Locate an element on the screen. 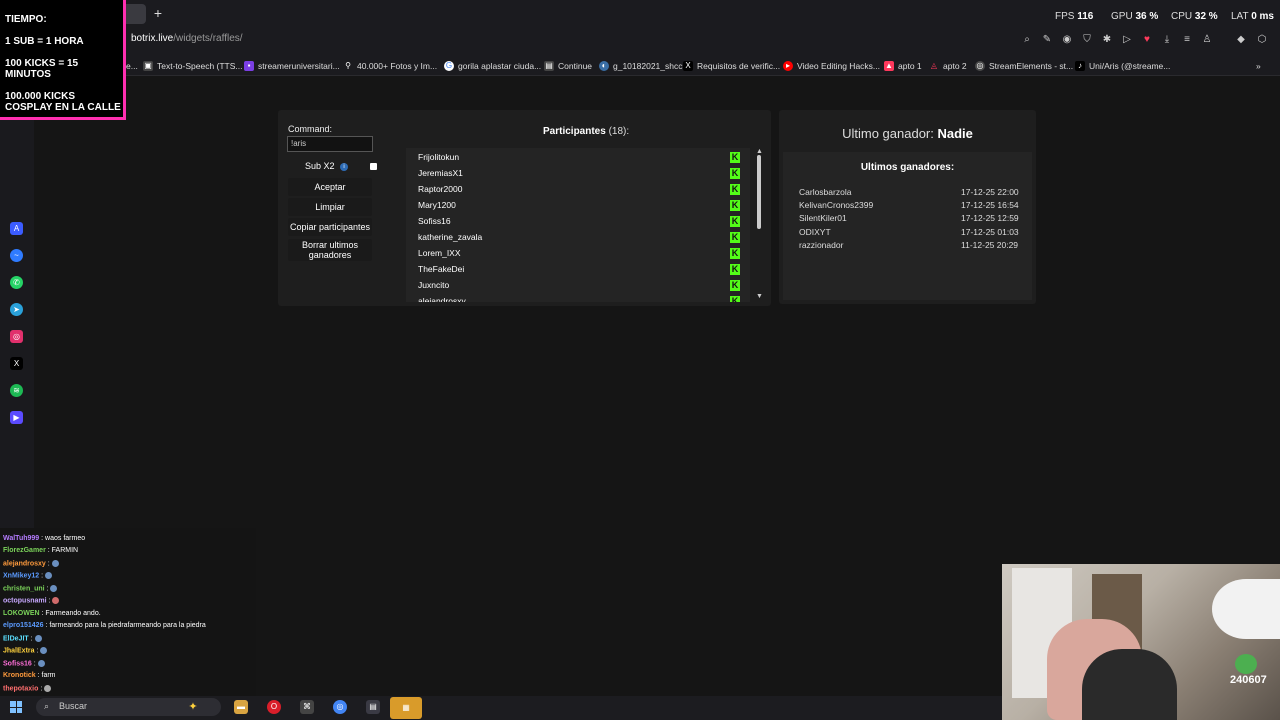 The height and width of the screenshot is (720, 1280). messenger-icon: ~ is located at coordinates (16, 255).